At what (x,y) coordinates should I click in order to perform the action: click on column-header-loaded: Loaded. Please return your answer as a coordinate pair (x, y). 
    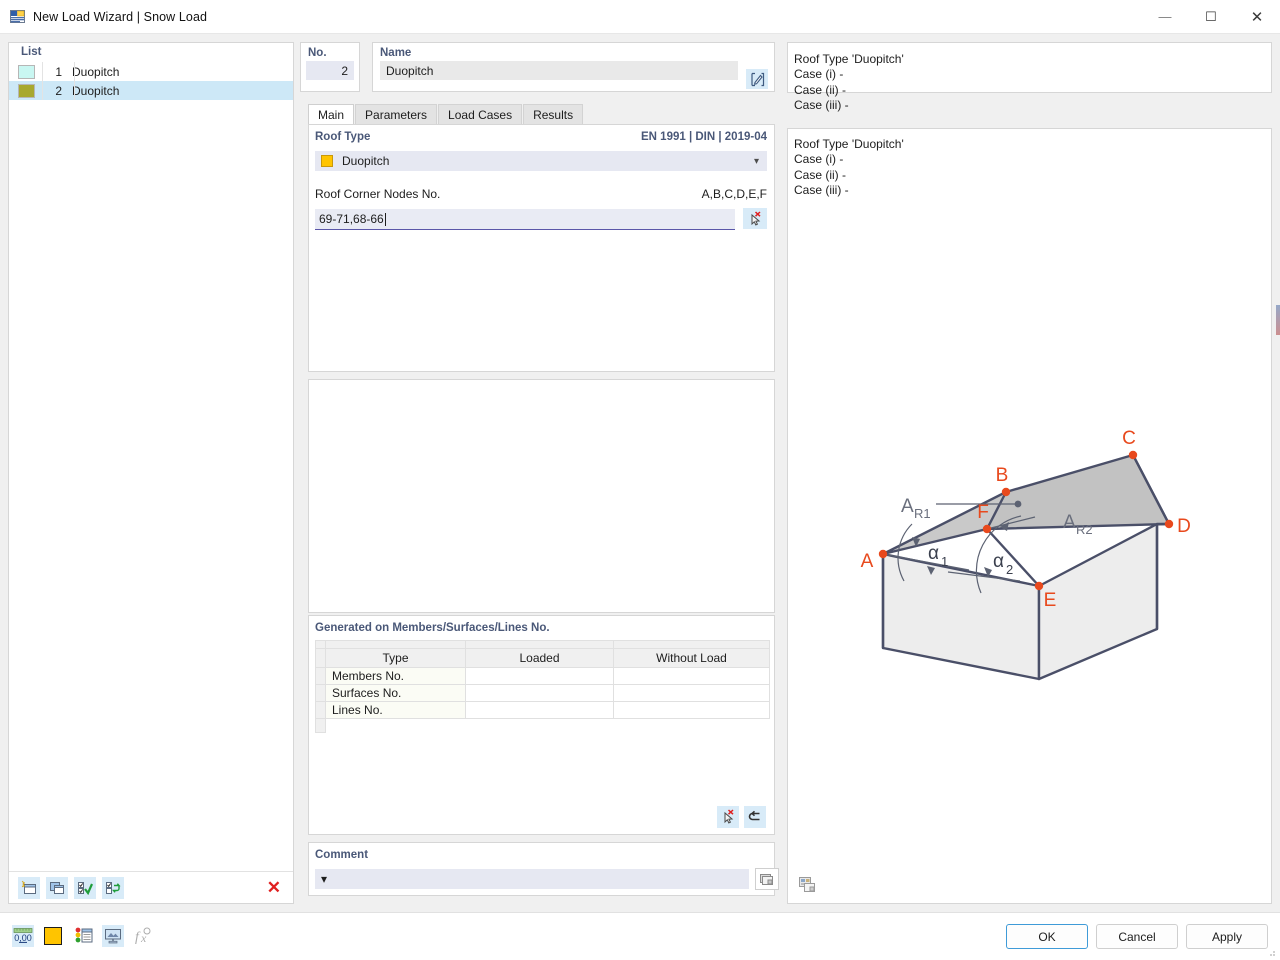
    Looking at the image, I should click on (539, 658).